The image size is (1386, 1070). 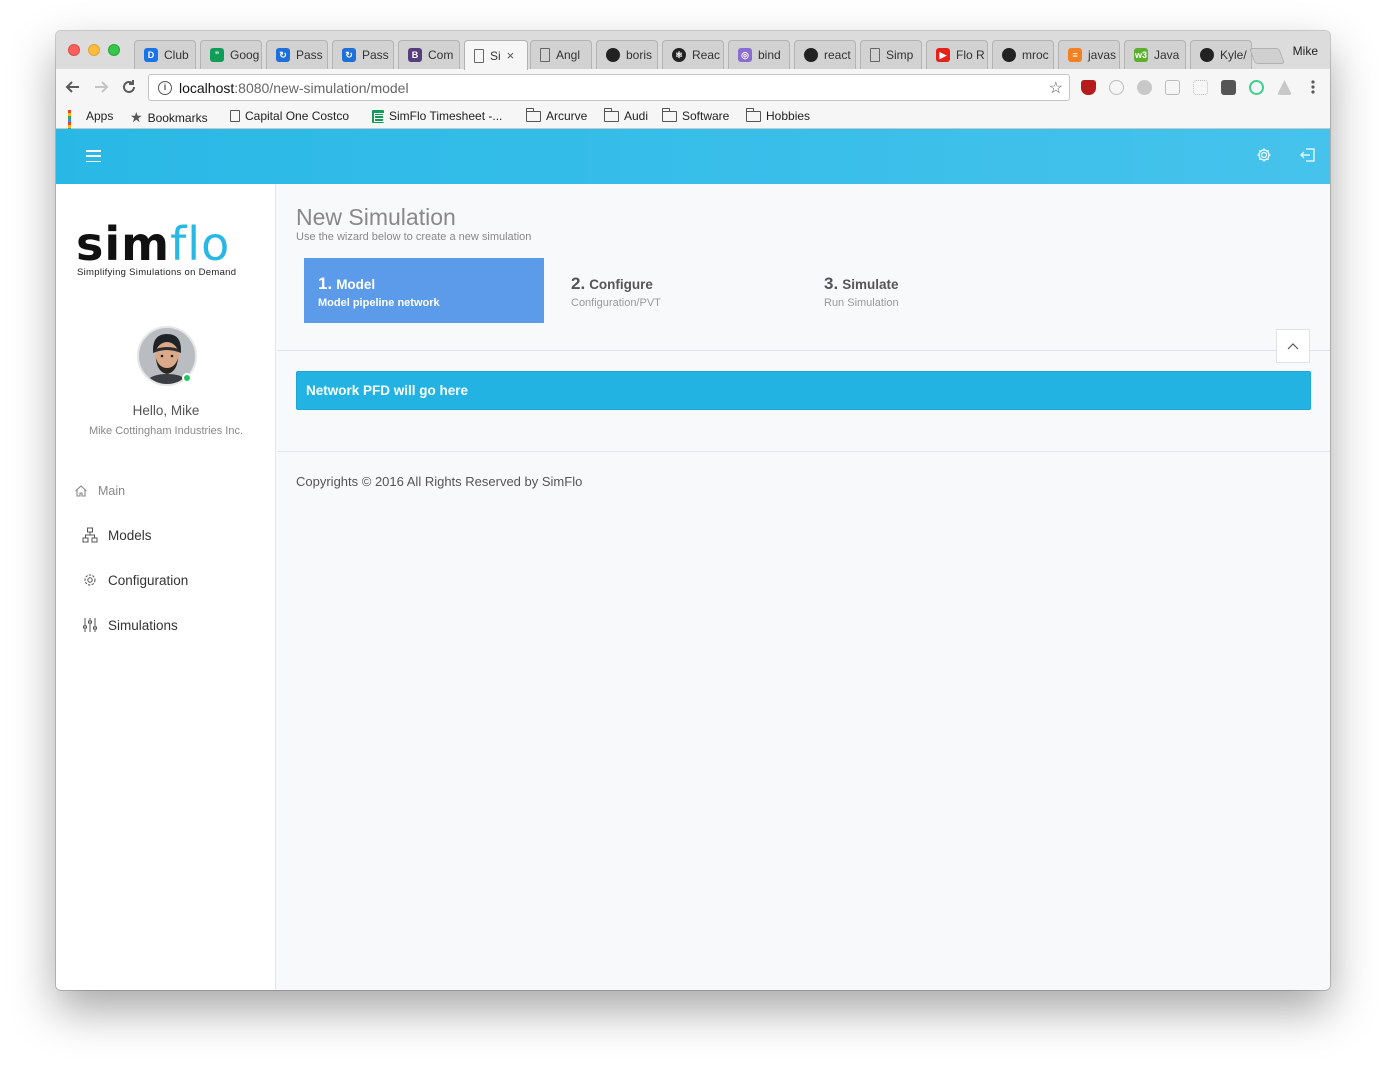 I want to click on bookmark-star-icon: ☆, so click(x=1056, y=88).